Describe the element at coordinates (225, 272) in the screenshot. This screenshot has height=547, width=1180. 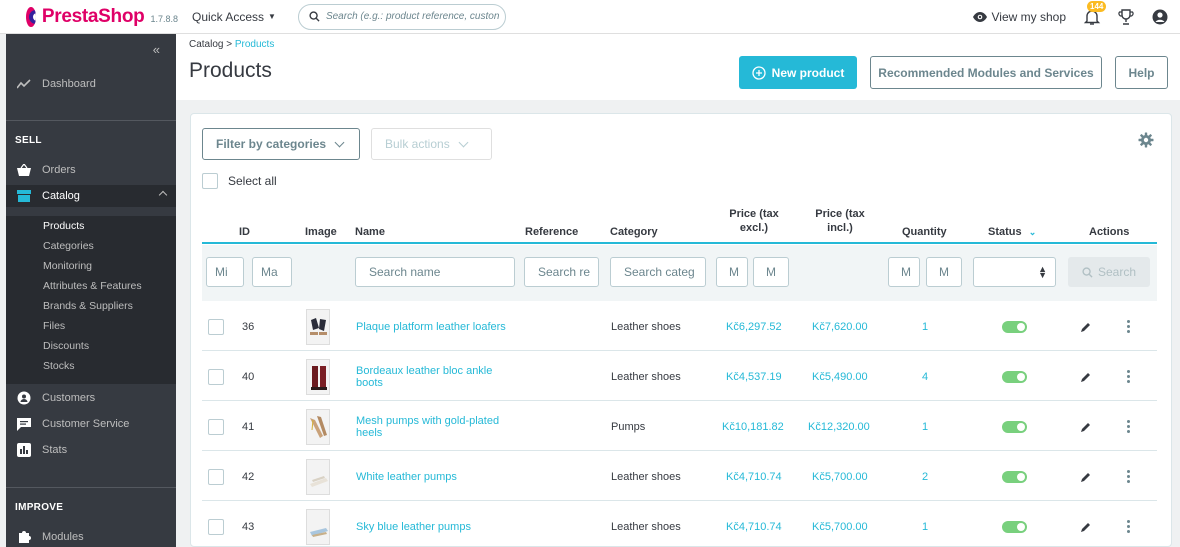
I see `filter-id-min: Mi` at that location.